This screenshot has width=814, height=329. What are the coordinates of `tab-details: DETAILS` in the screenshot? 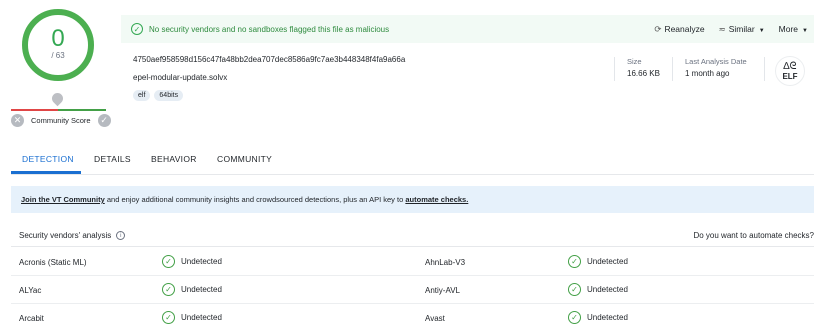 It's located at (112, 159).